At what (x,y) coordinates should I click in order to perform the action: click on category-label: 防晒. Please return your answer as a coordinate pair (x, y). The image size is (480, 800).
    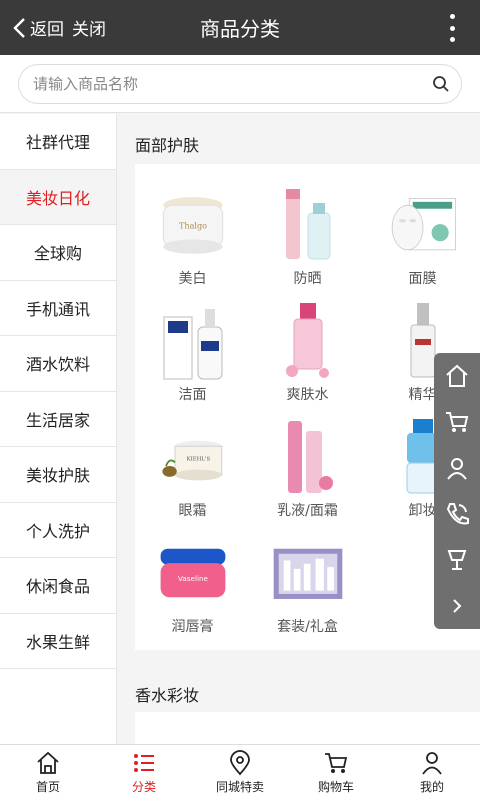
    Looking at the image, I should click on (307, 279).